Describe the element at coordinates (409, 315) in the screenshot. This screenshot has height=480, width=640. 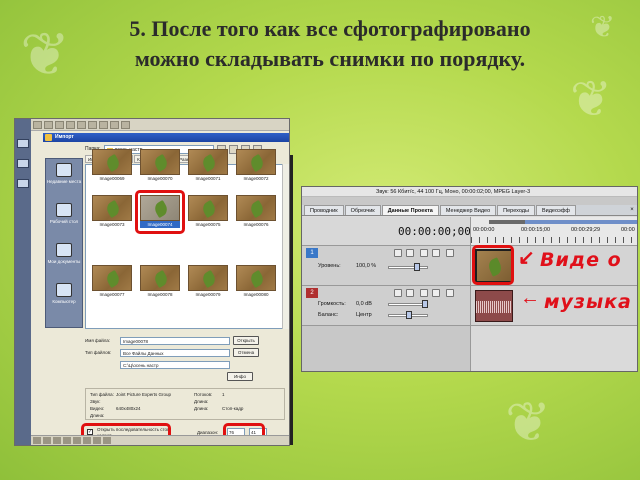
I see `balance-slider-knob` at that location.